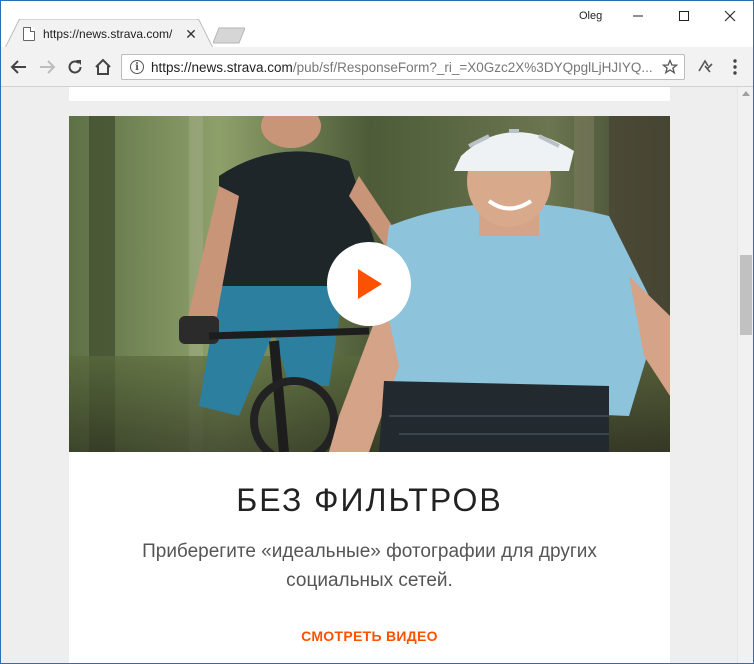 The height and width of the screenshot is (664, 754). What do you see at coordinates (137, 67) in the screenshot?
I see `info-icon: i` at bounding box center [137, 67].